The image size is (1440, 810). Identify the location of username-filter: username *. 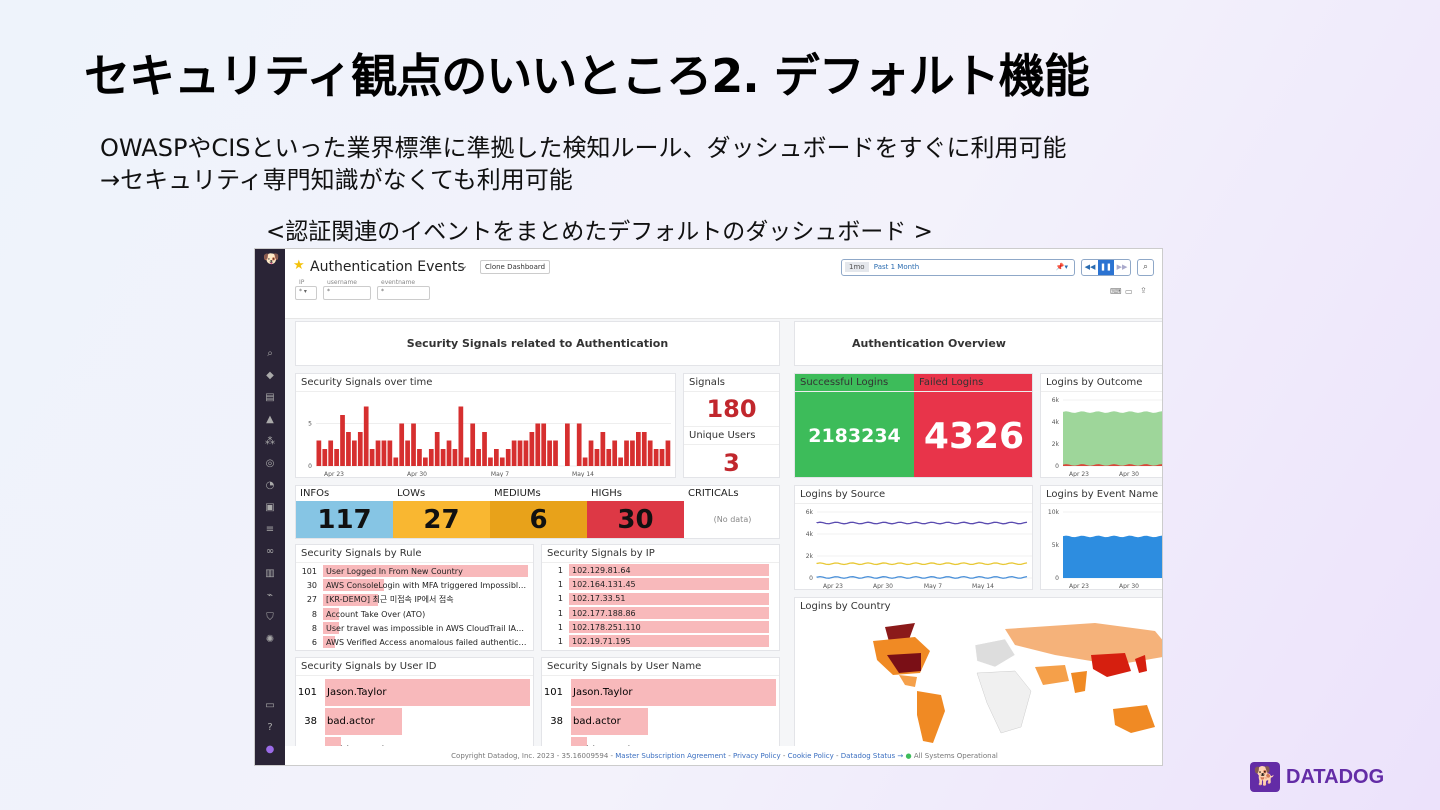
(347, 289).